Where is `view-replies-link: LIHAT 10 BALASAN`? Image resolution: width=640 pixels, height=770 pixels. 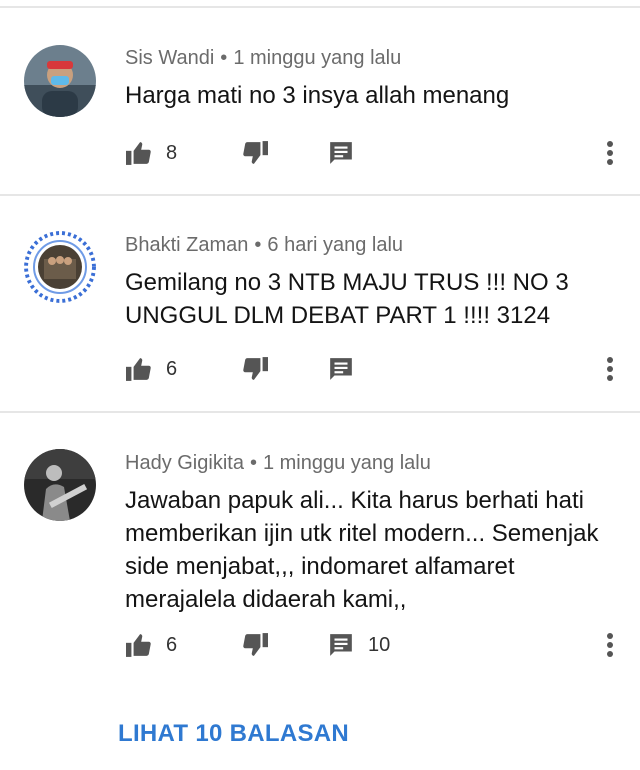
view-replies-link: LIHAT 10 BALASAN is located at coordinates (233, 734).